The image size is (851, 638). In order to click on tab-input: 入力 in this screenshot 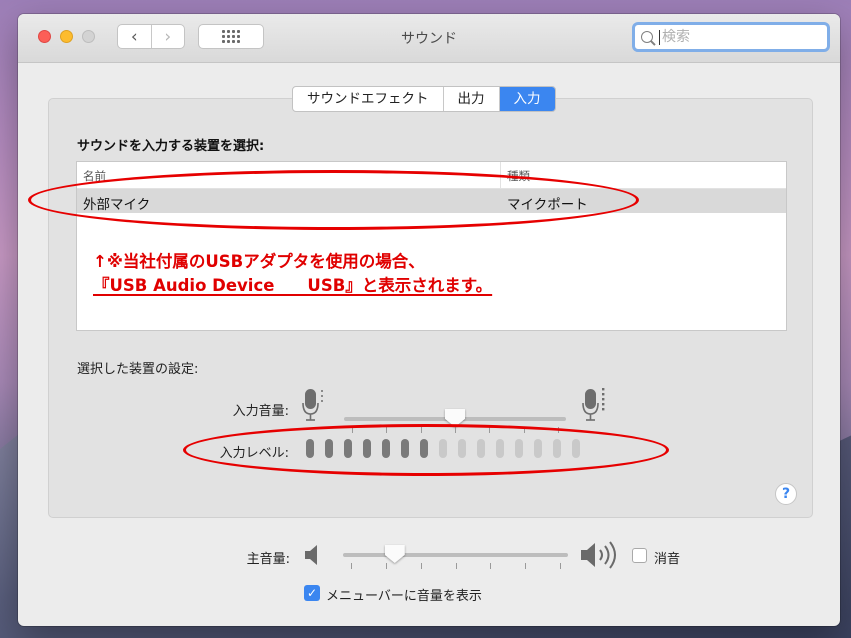, I will do `click(526, 99)`.